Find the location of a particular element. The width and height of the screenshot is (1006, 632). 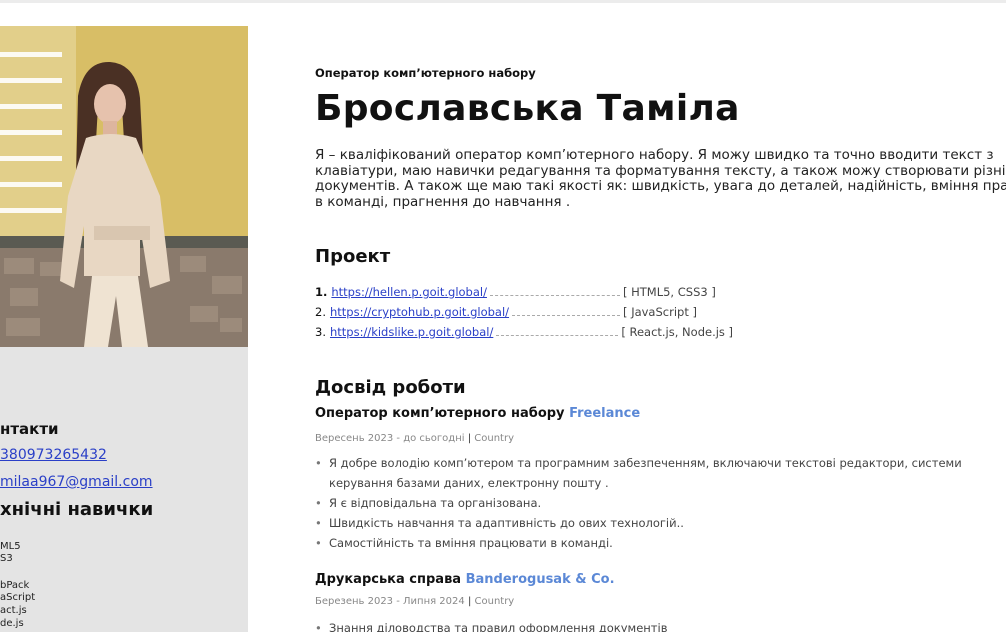

job-dates: Вересень 2023 - до сьогодні | Country is located at coordinates (414, 438).